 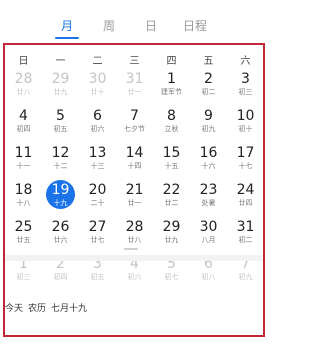 What do you see at coordinates (109, 27) in the screenshot?
I see `tab-week: 周` at bounding box center [109, 27].